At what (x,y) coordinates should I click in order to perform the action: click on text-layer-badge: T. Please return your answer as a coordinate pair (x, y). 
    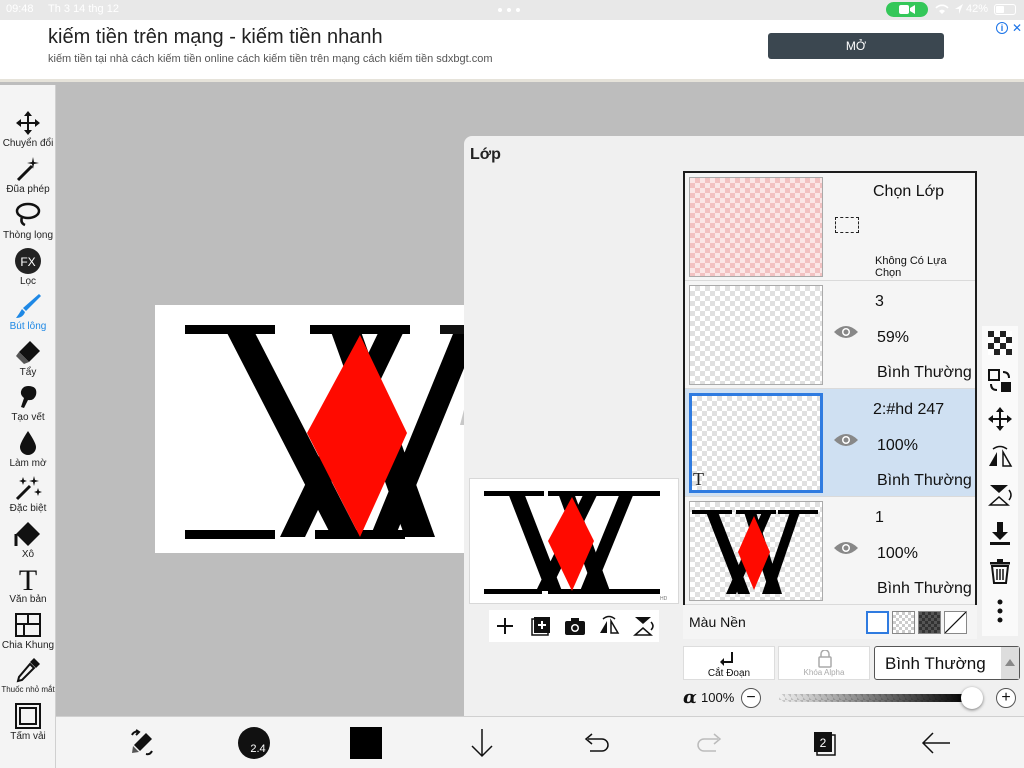
    Looking at the image, I should click on (698, 479).